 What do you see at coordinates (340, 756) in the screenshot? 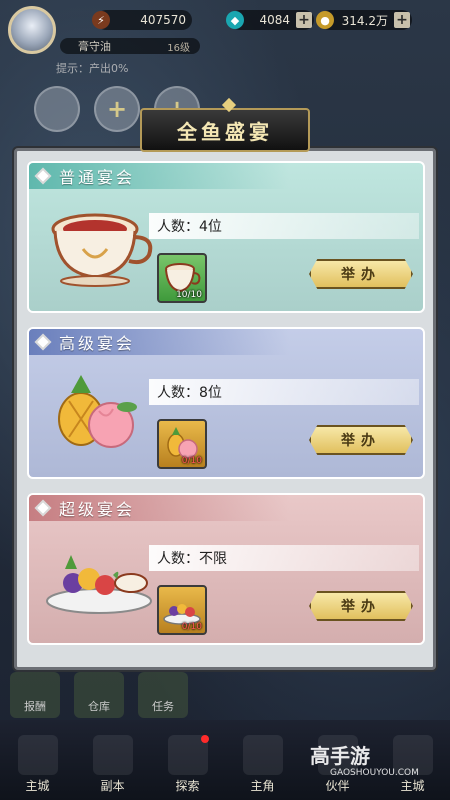
I see `watermark-logo: 高手游` at bounding box center [340, 756].